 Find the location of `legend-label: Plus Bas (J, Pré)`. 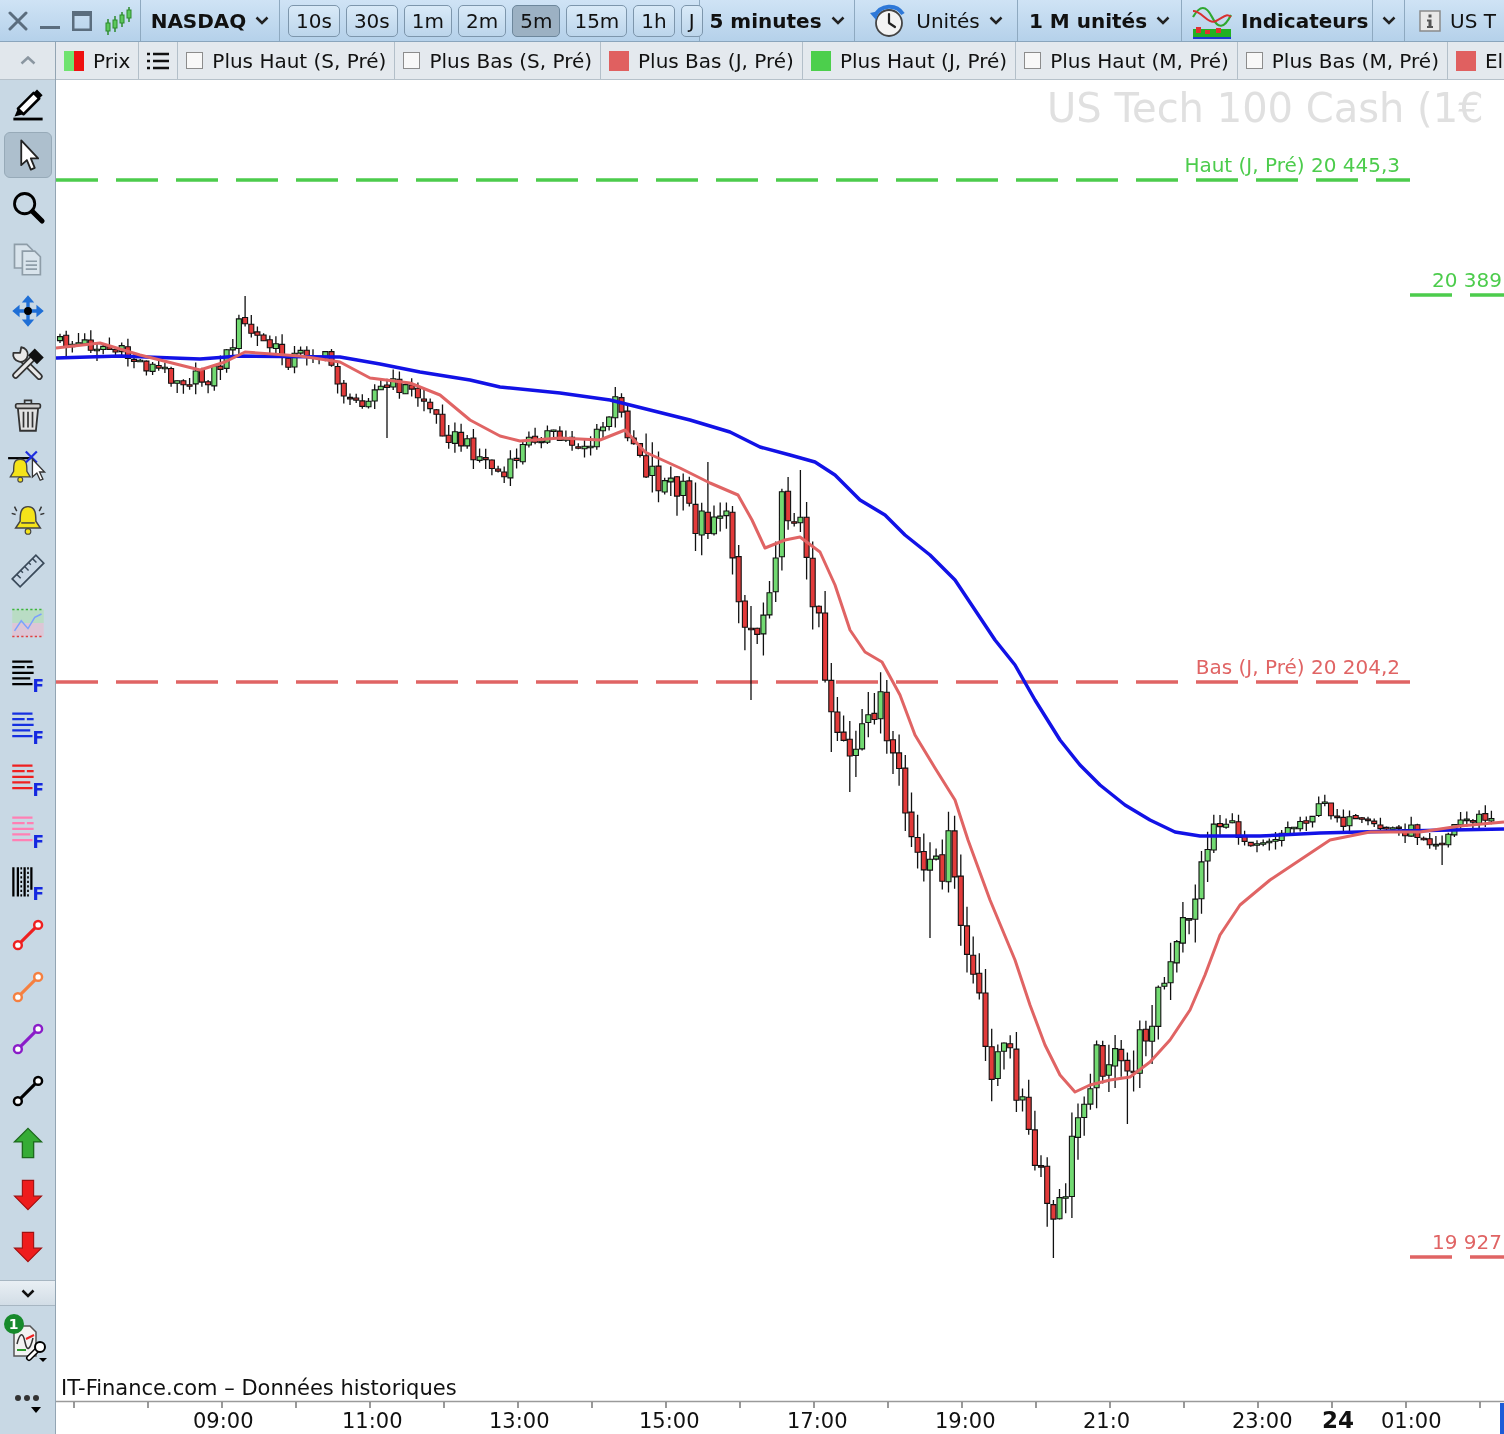

legend-label: Plus Bas (J, Pré) is located at coordinates (716, 60).